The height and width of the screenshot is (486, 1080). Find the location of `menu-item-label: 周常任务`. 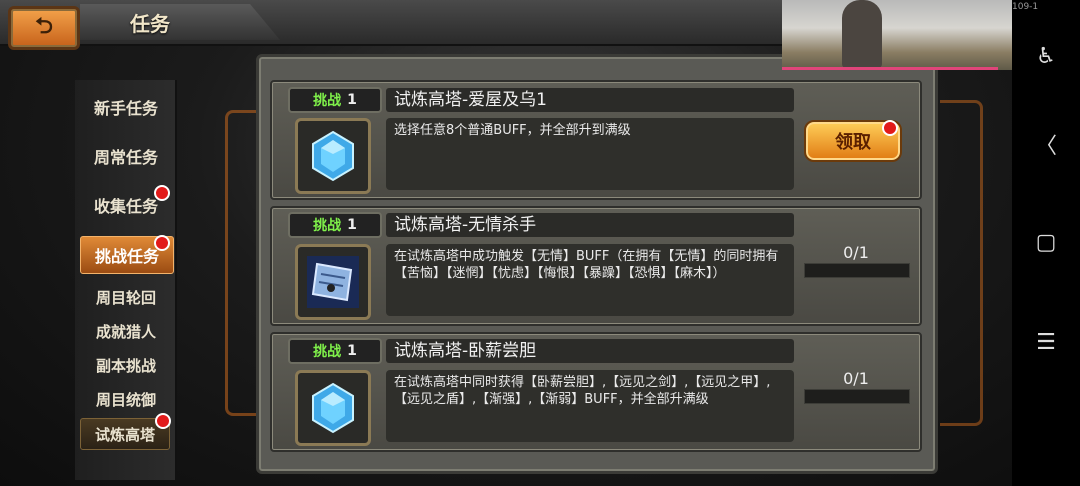

menu-item-label: 周常任务 is located at coordinates (125, 157).